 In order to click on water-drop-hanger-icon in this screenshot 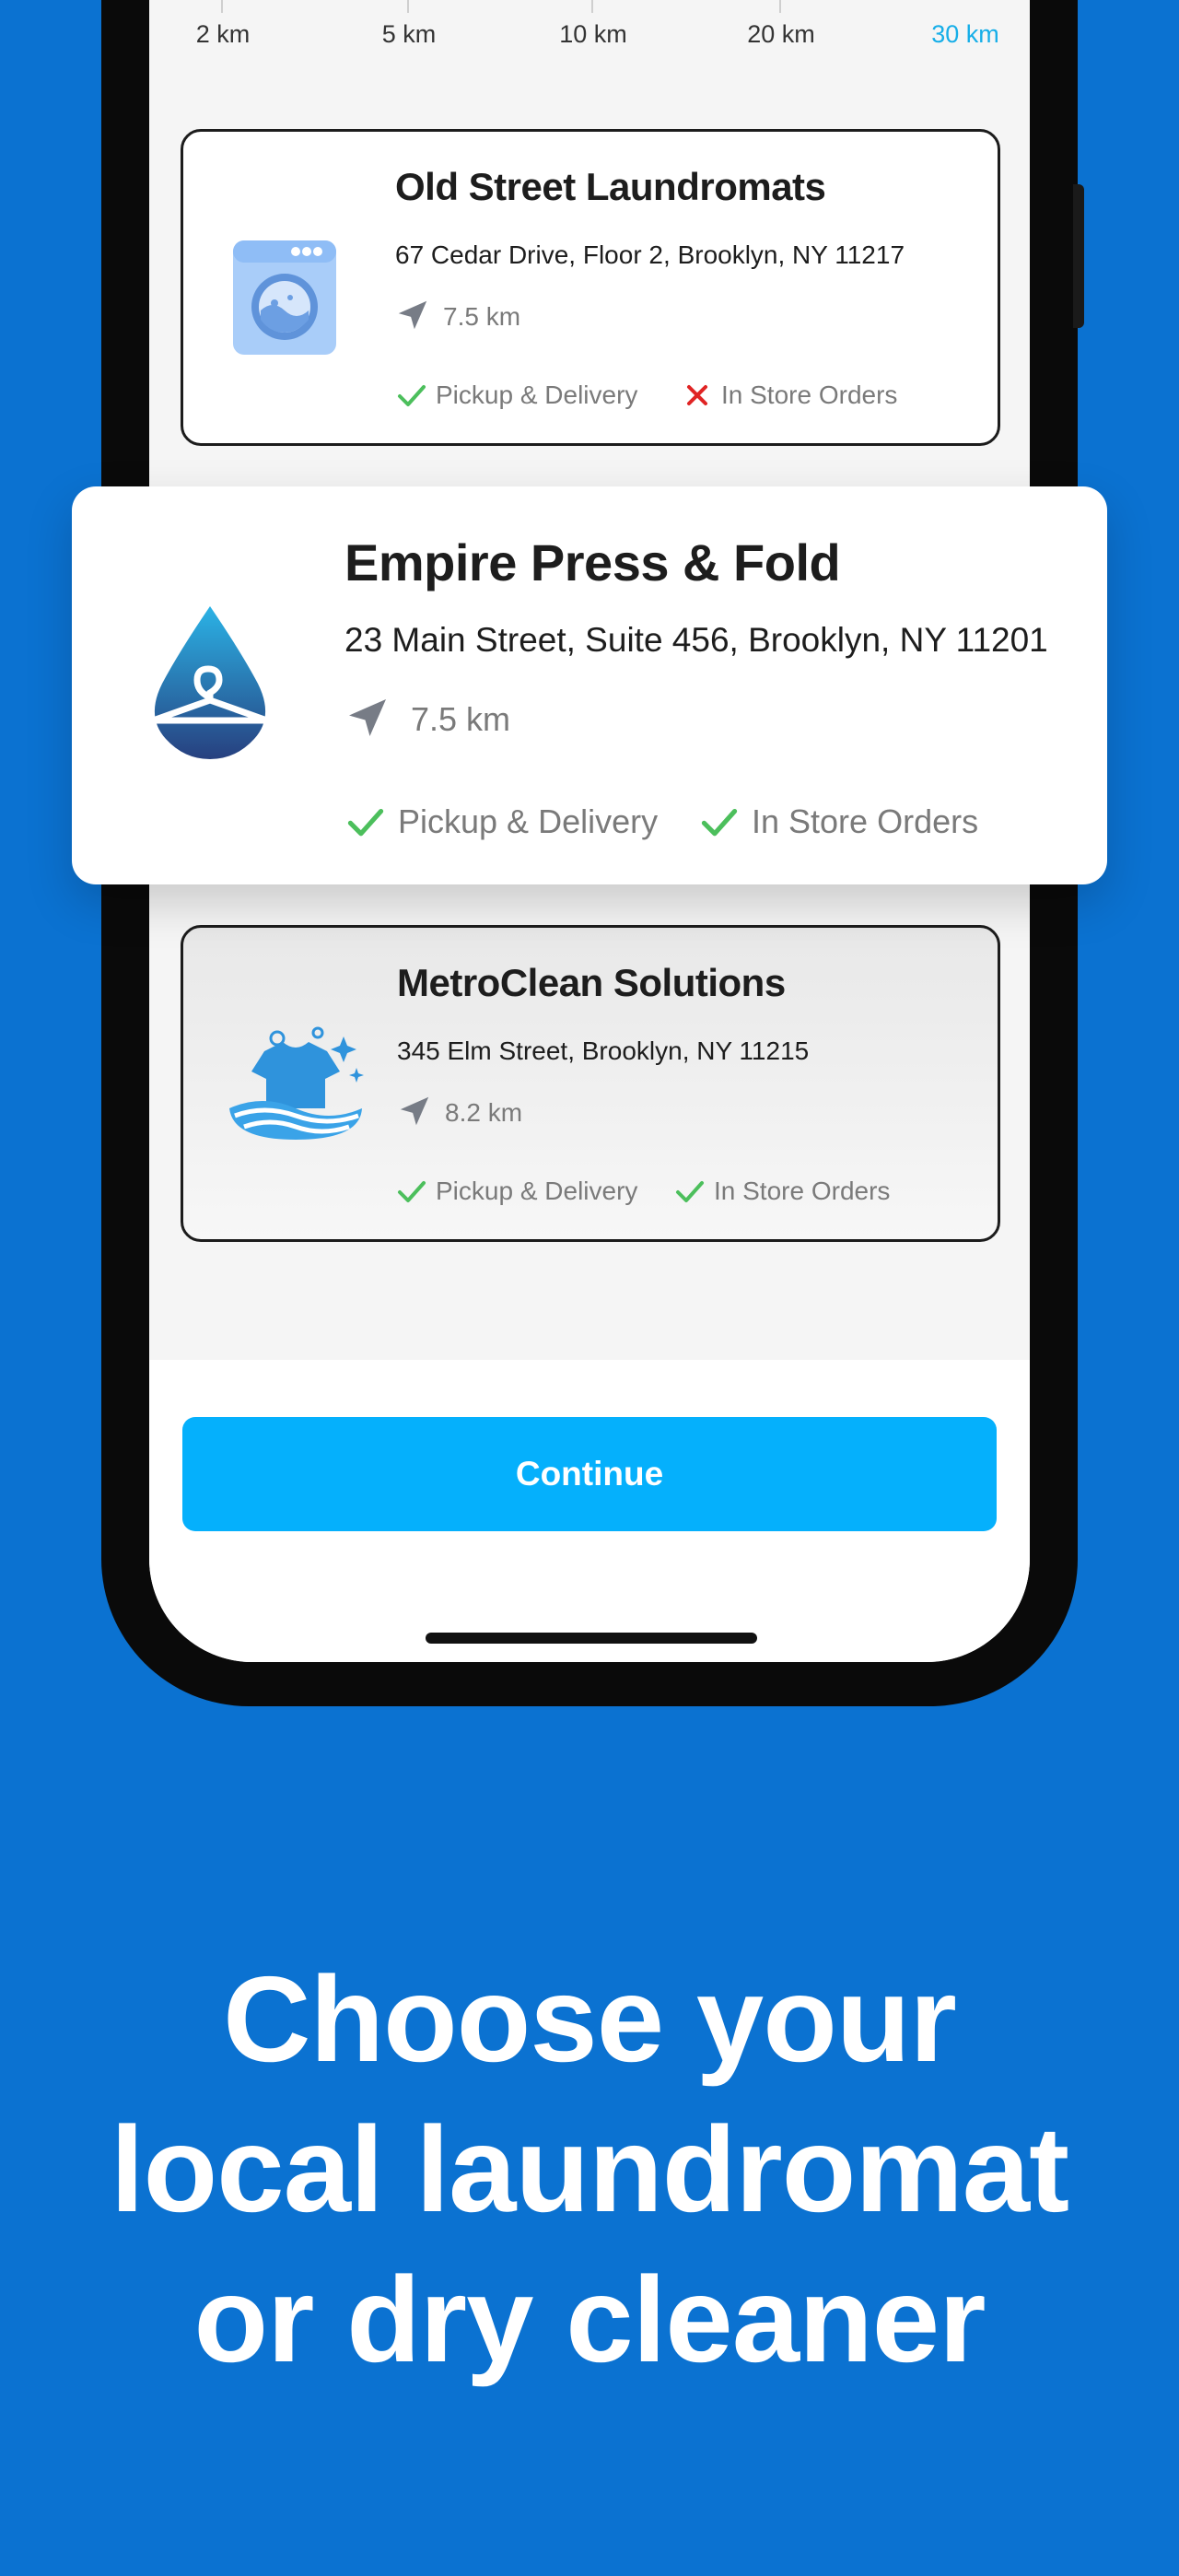, I will do `click(210, 682)`.